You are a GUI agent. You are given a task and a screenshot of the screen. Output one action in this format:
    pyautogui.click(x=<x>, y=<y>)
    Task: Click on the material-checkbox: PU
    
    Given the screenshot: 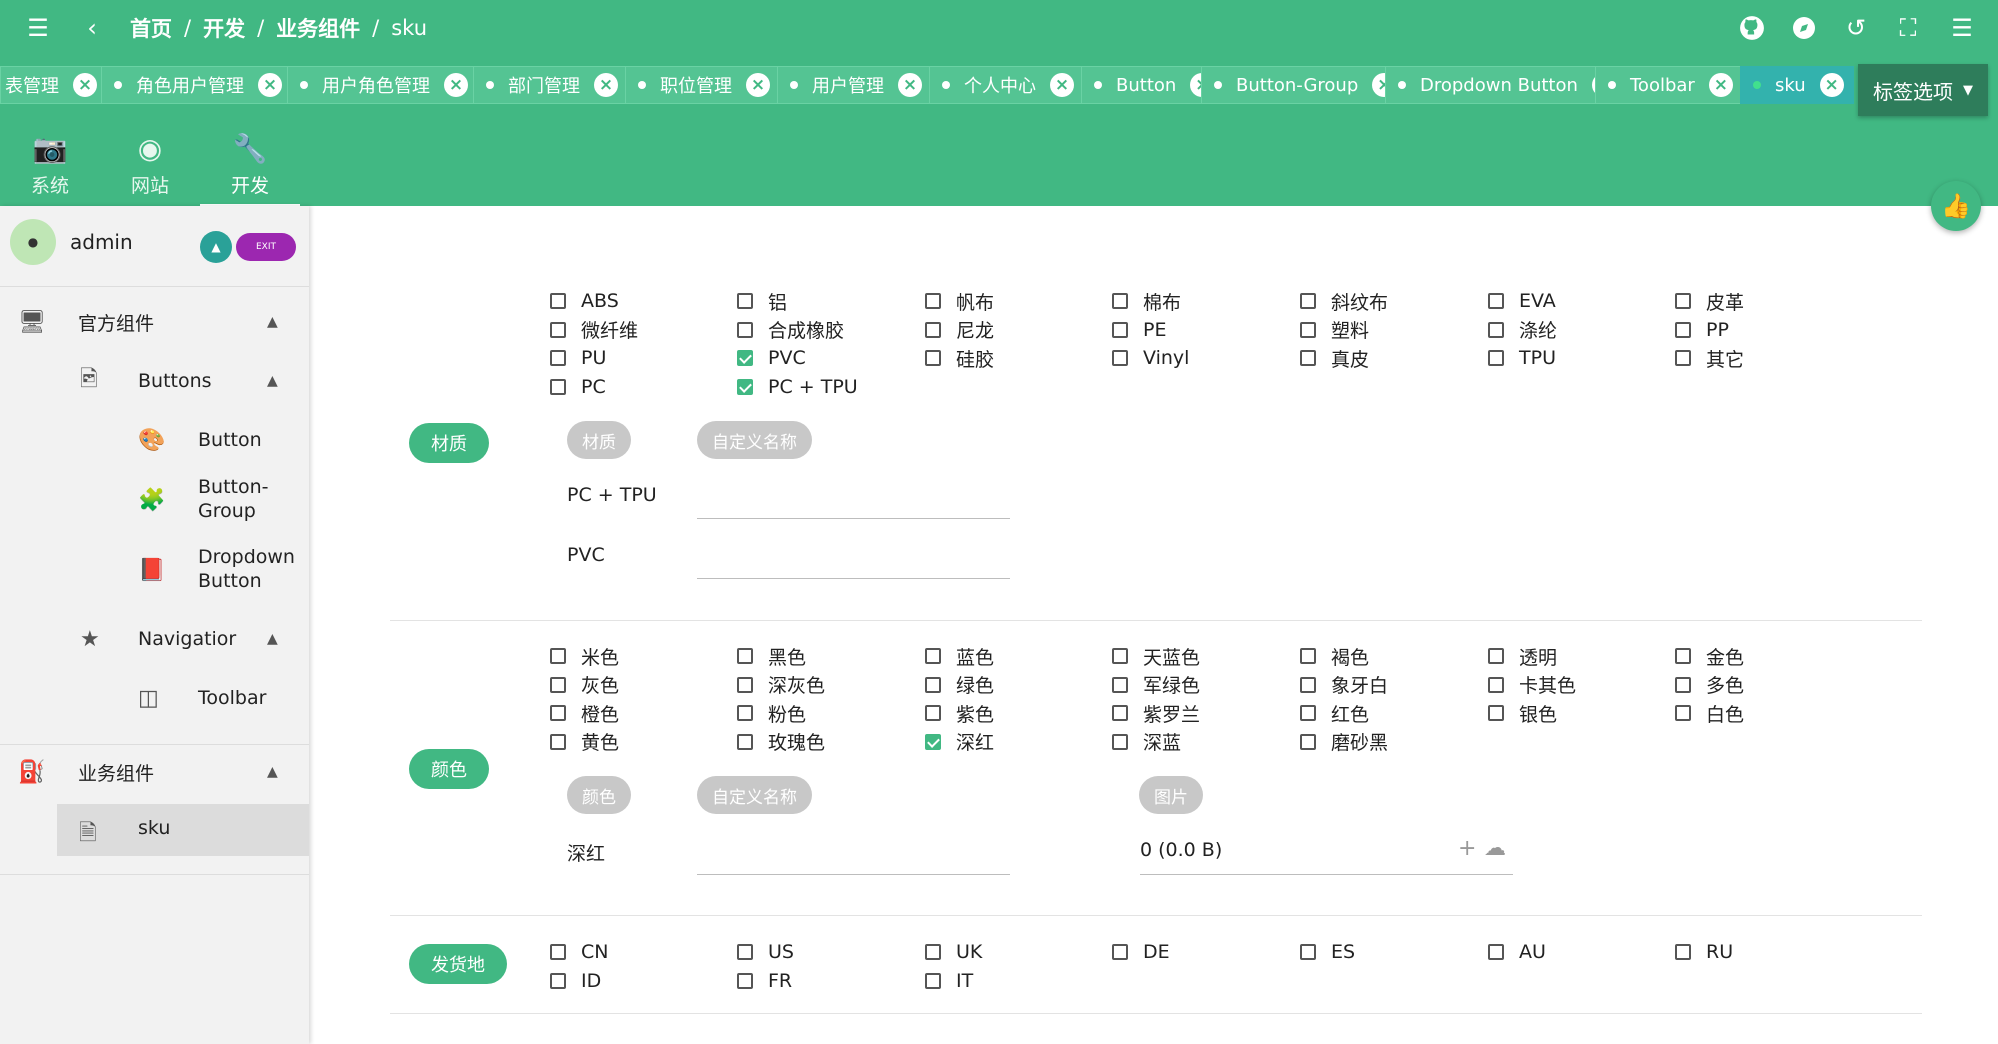 What is the action you would take?
    pyautogui.click(x=578, y=358)
    